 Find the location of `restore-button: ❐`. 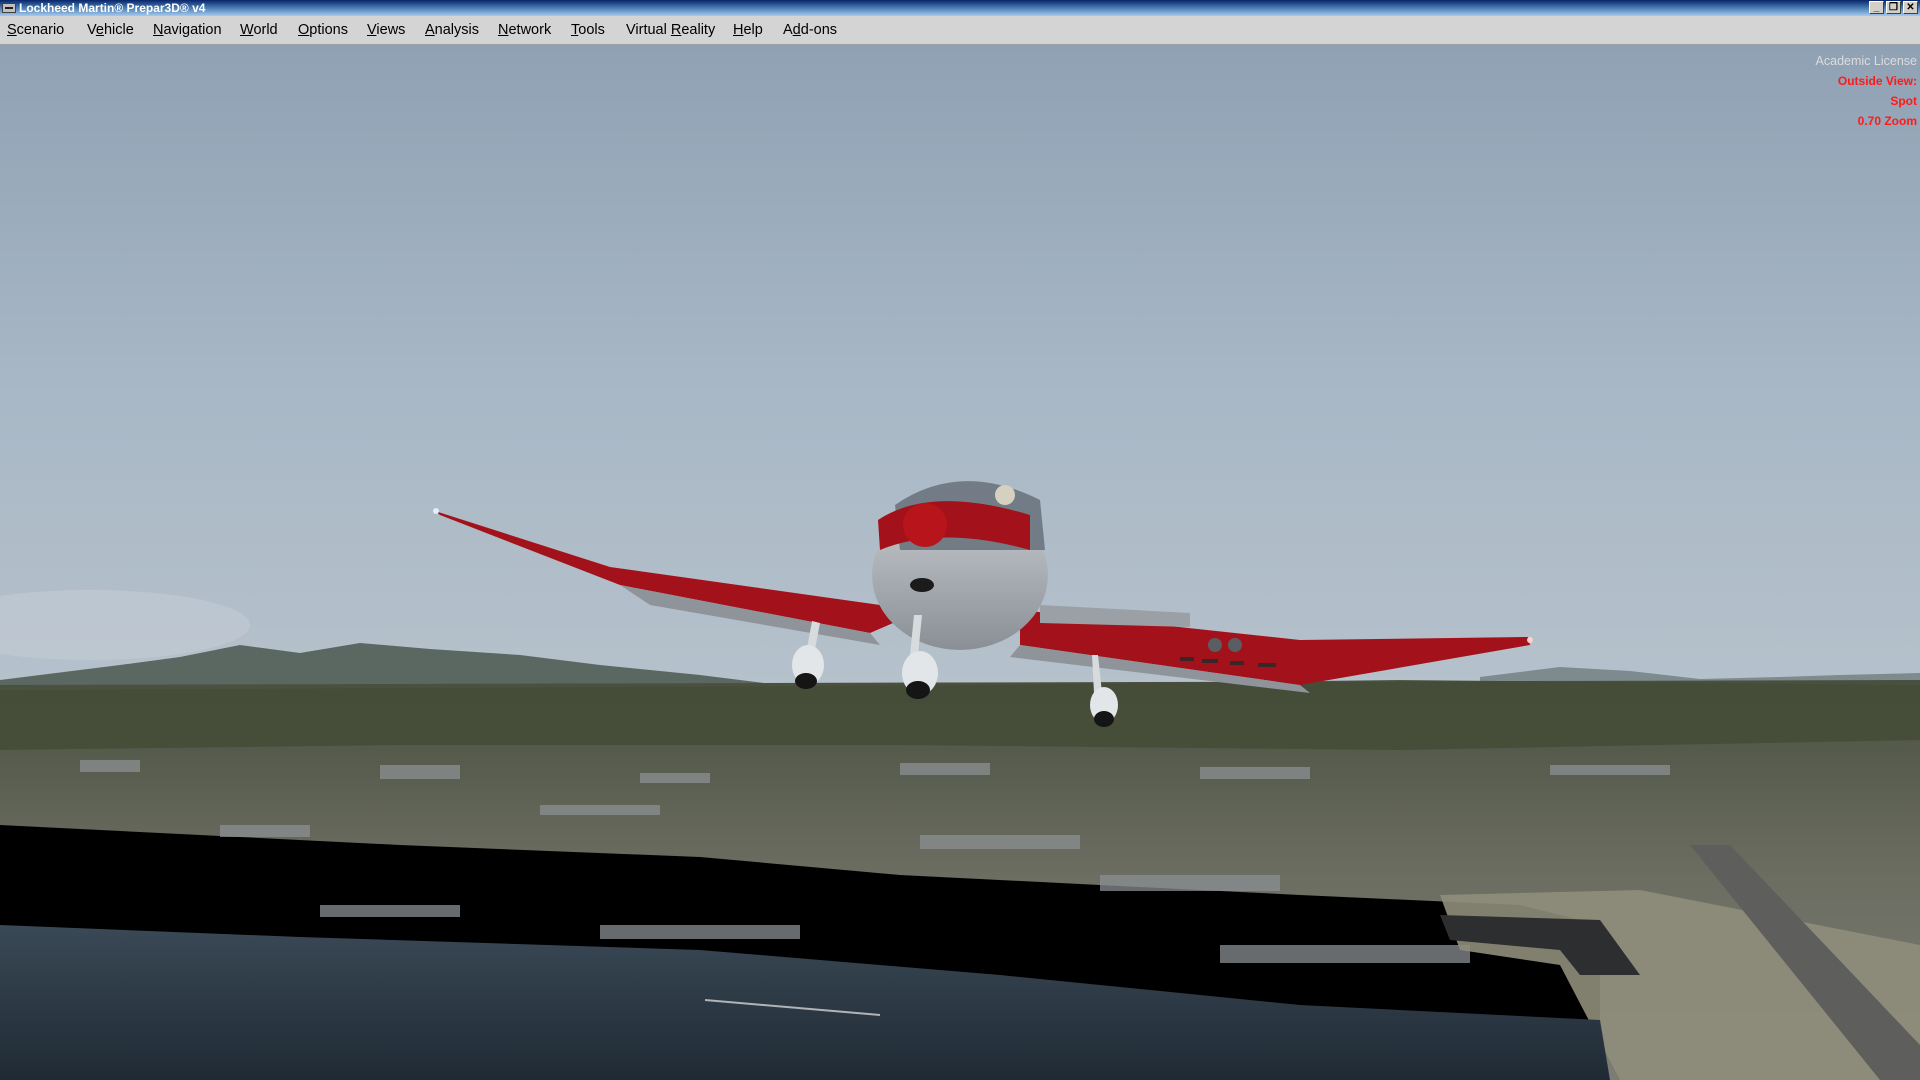

restore-button: ❐ is located at coordinates (1893, 7).